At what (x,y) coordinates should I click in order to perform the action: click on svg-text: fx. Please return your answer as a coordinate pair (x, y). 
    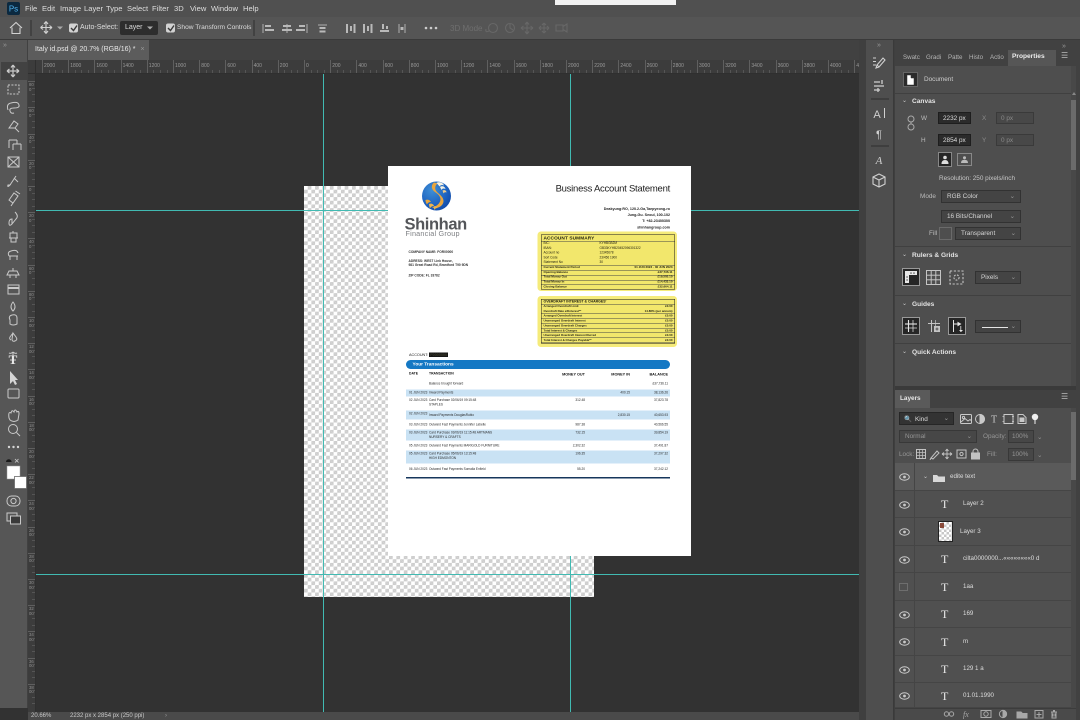
    Looking at the image, I should click on (966, 714).